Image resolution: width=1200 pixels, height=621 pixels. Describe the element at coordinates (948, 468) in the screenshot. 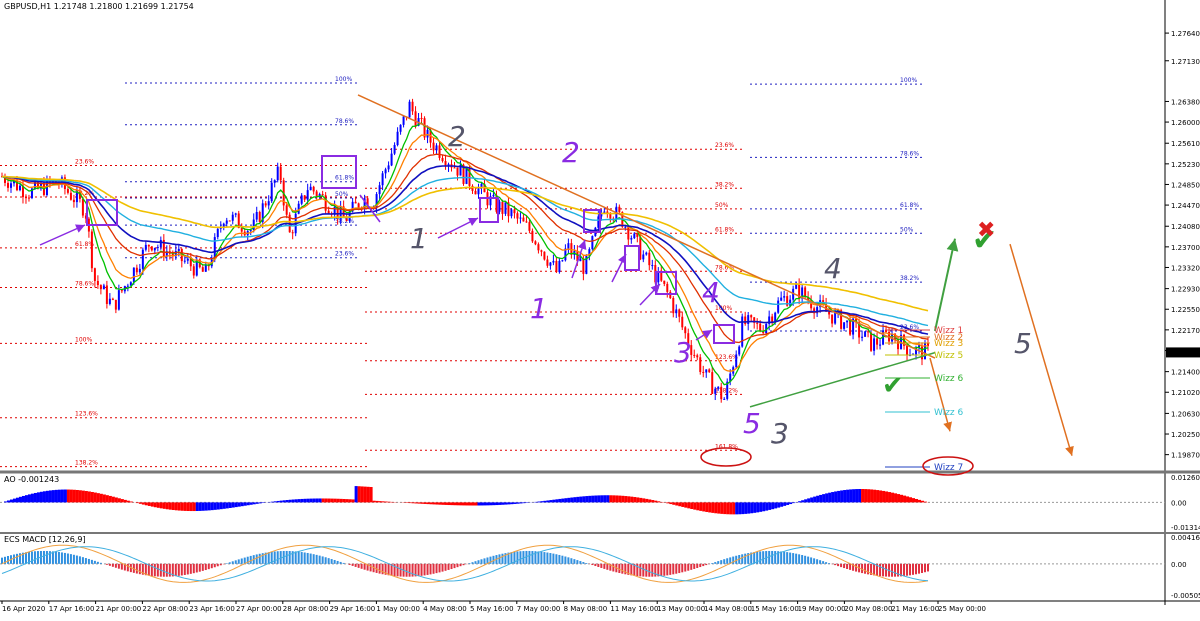

I see `wizz-label: Wizz 7` at that location.